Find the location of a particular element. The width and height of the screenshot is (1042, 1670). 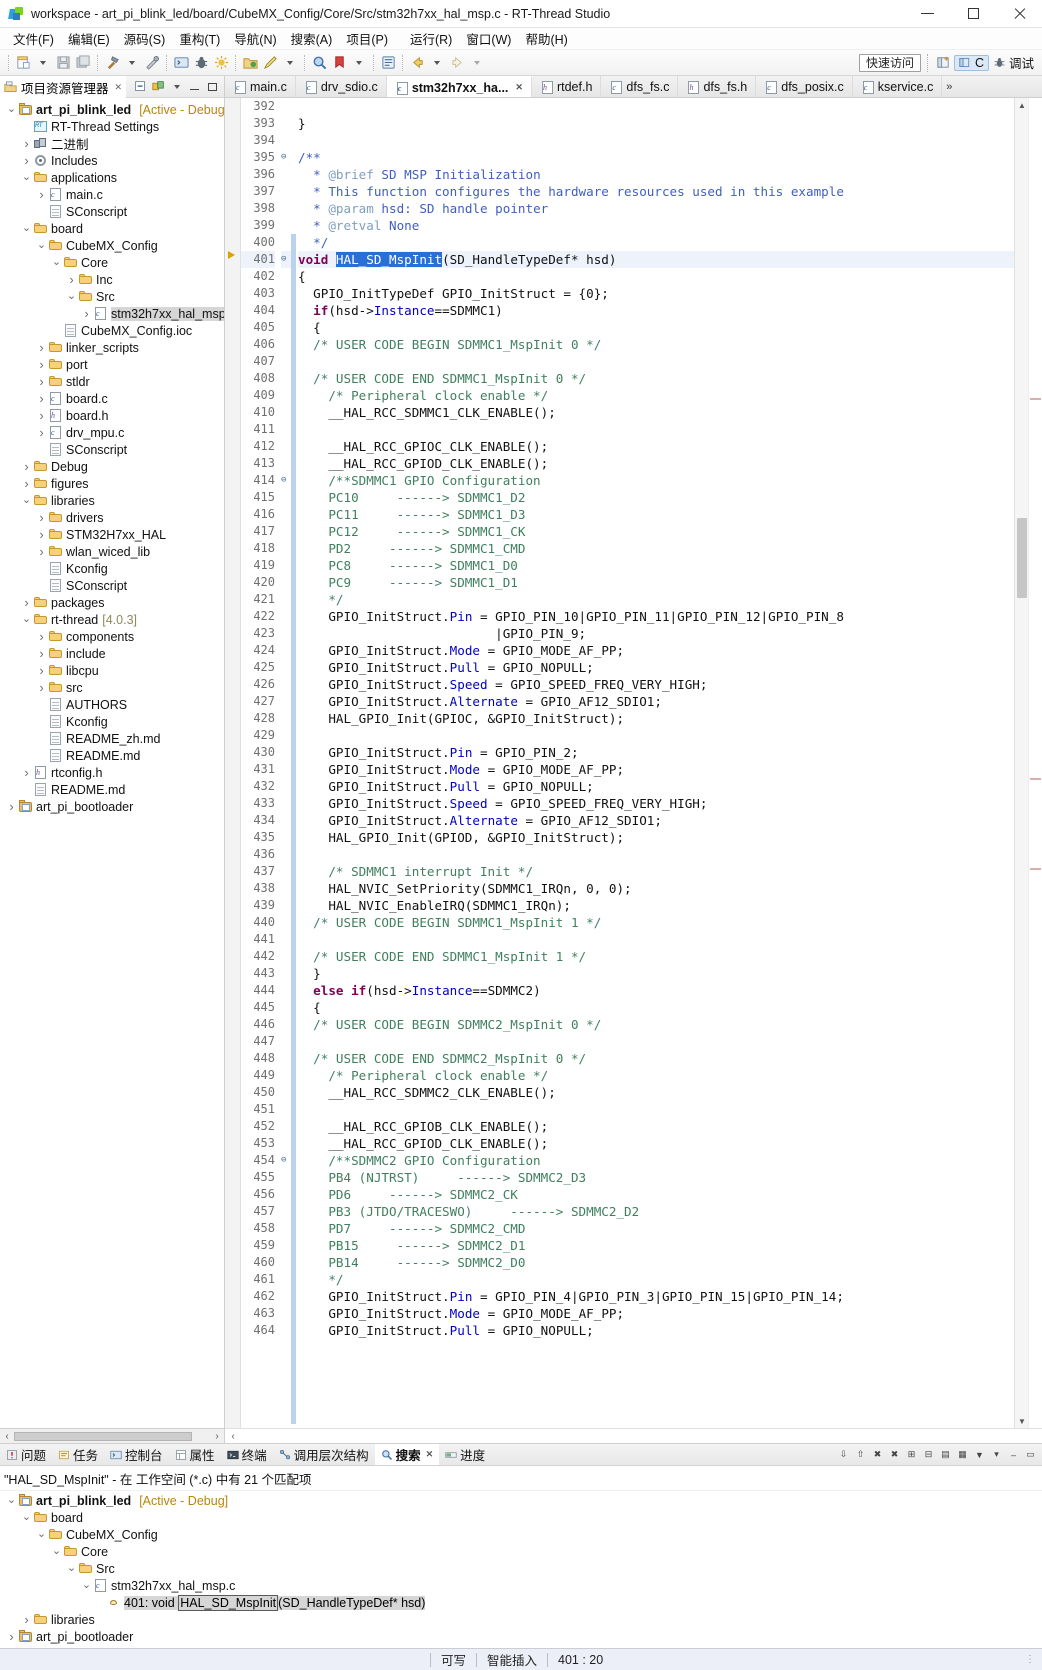

run-sun-icon is located at coordinates (221, 63).